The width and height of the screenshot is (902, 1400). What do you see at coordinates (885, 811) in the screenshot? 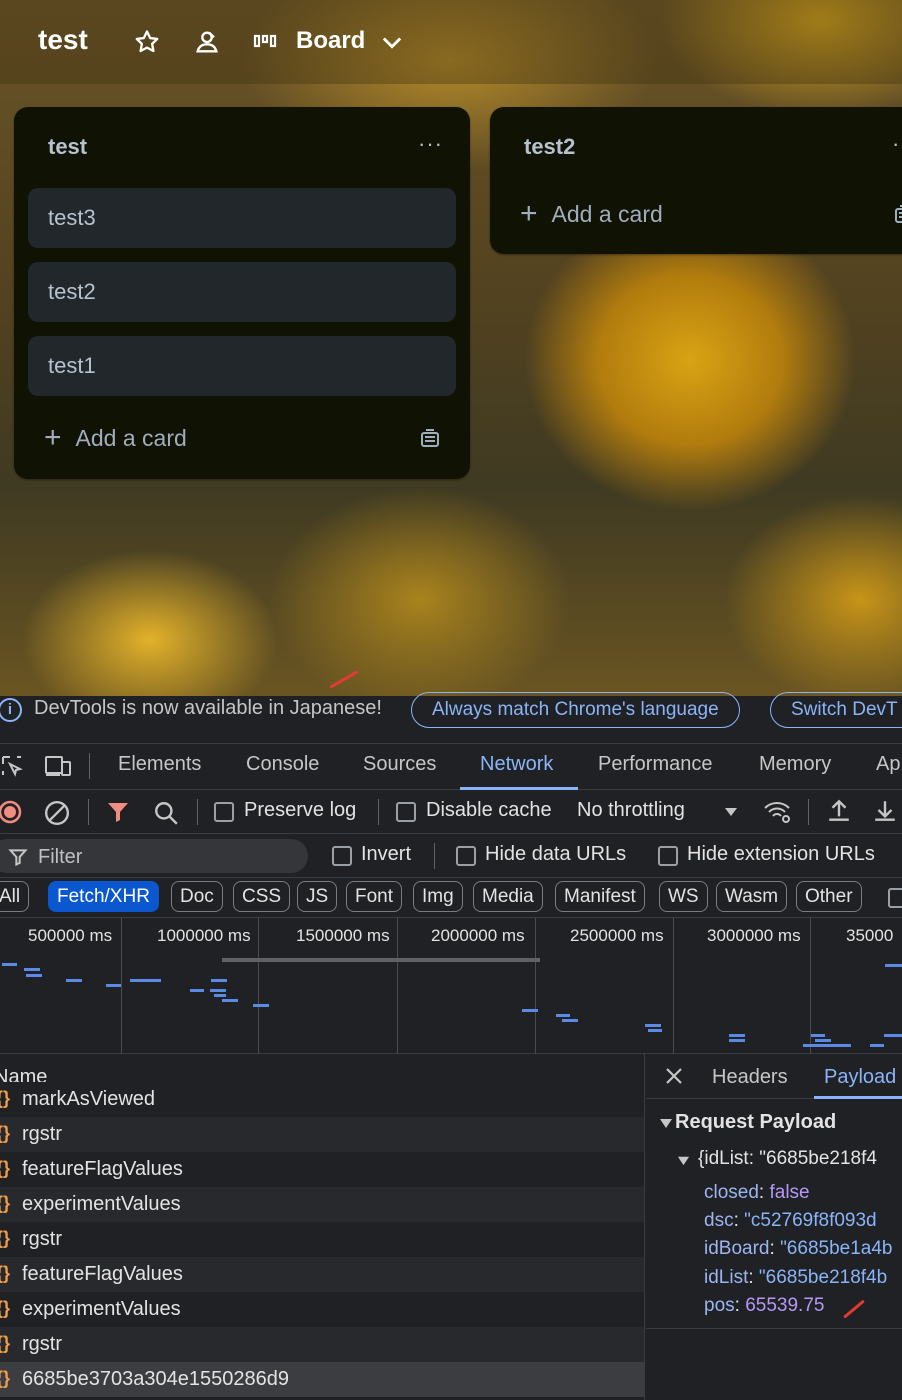
I see `export-har-icon` at bounding box center [885, 811].